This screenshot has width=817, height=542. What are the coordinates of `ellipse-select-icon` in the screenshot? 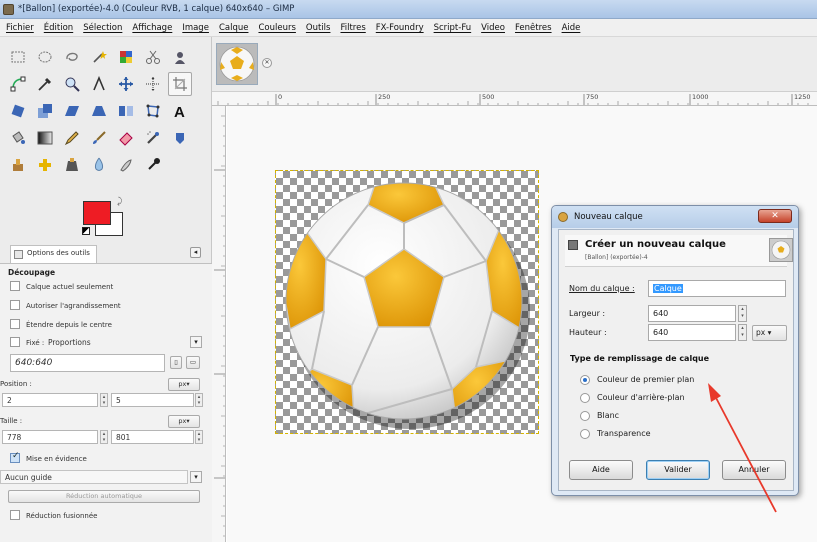 It's located at (45, 57).